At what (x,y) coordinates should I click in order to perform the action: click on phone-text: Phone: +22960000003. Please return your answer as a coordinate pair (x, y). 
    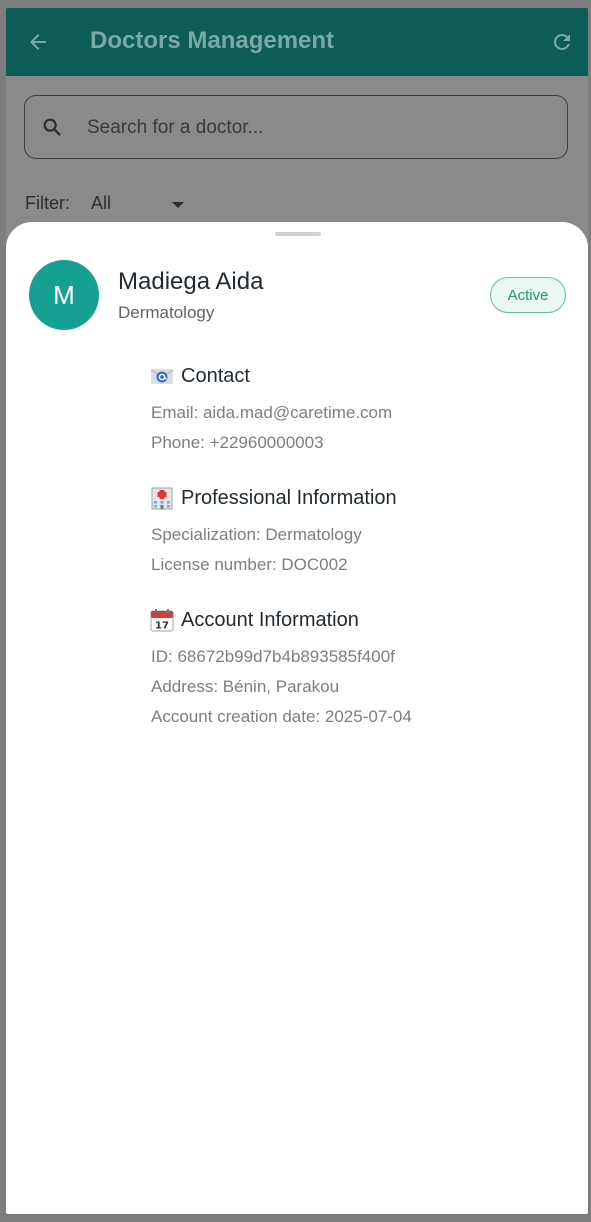
    Looking at the image, I should click on (237, 442).